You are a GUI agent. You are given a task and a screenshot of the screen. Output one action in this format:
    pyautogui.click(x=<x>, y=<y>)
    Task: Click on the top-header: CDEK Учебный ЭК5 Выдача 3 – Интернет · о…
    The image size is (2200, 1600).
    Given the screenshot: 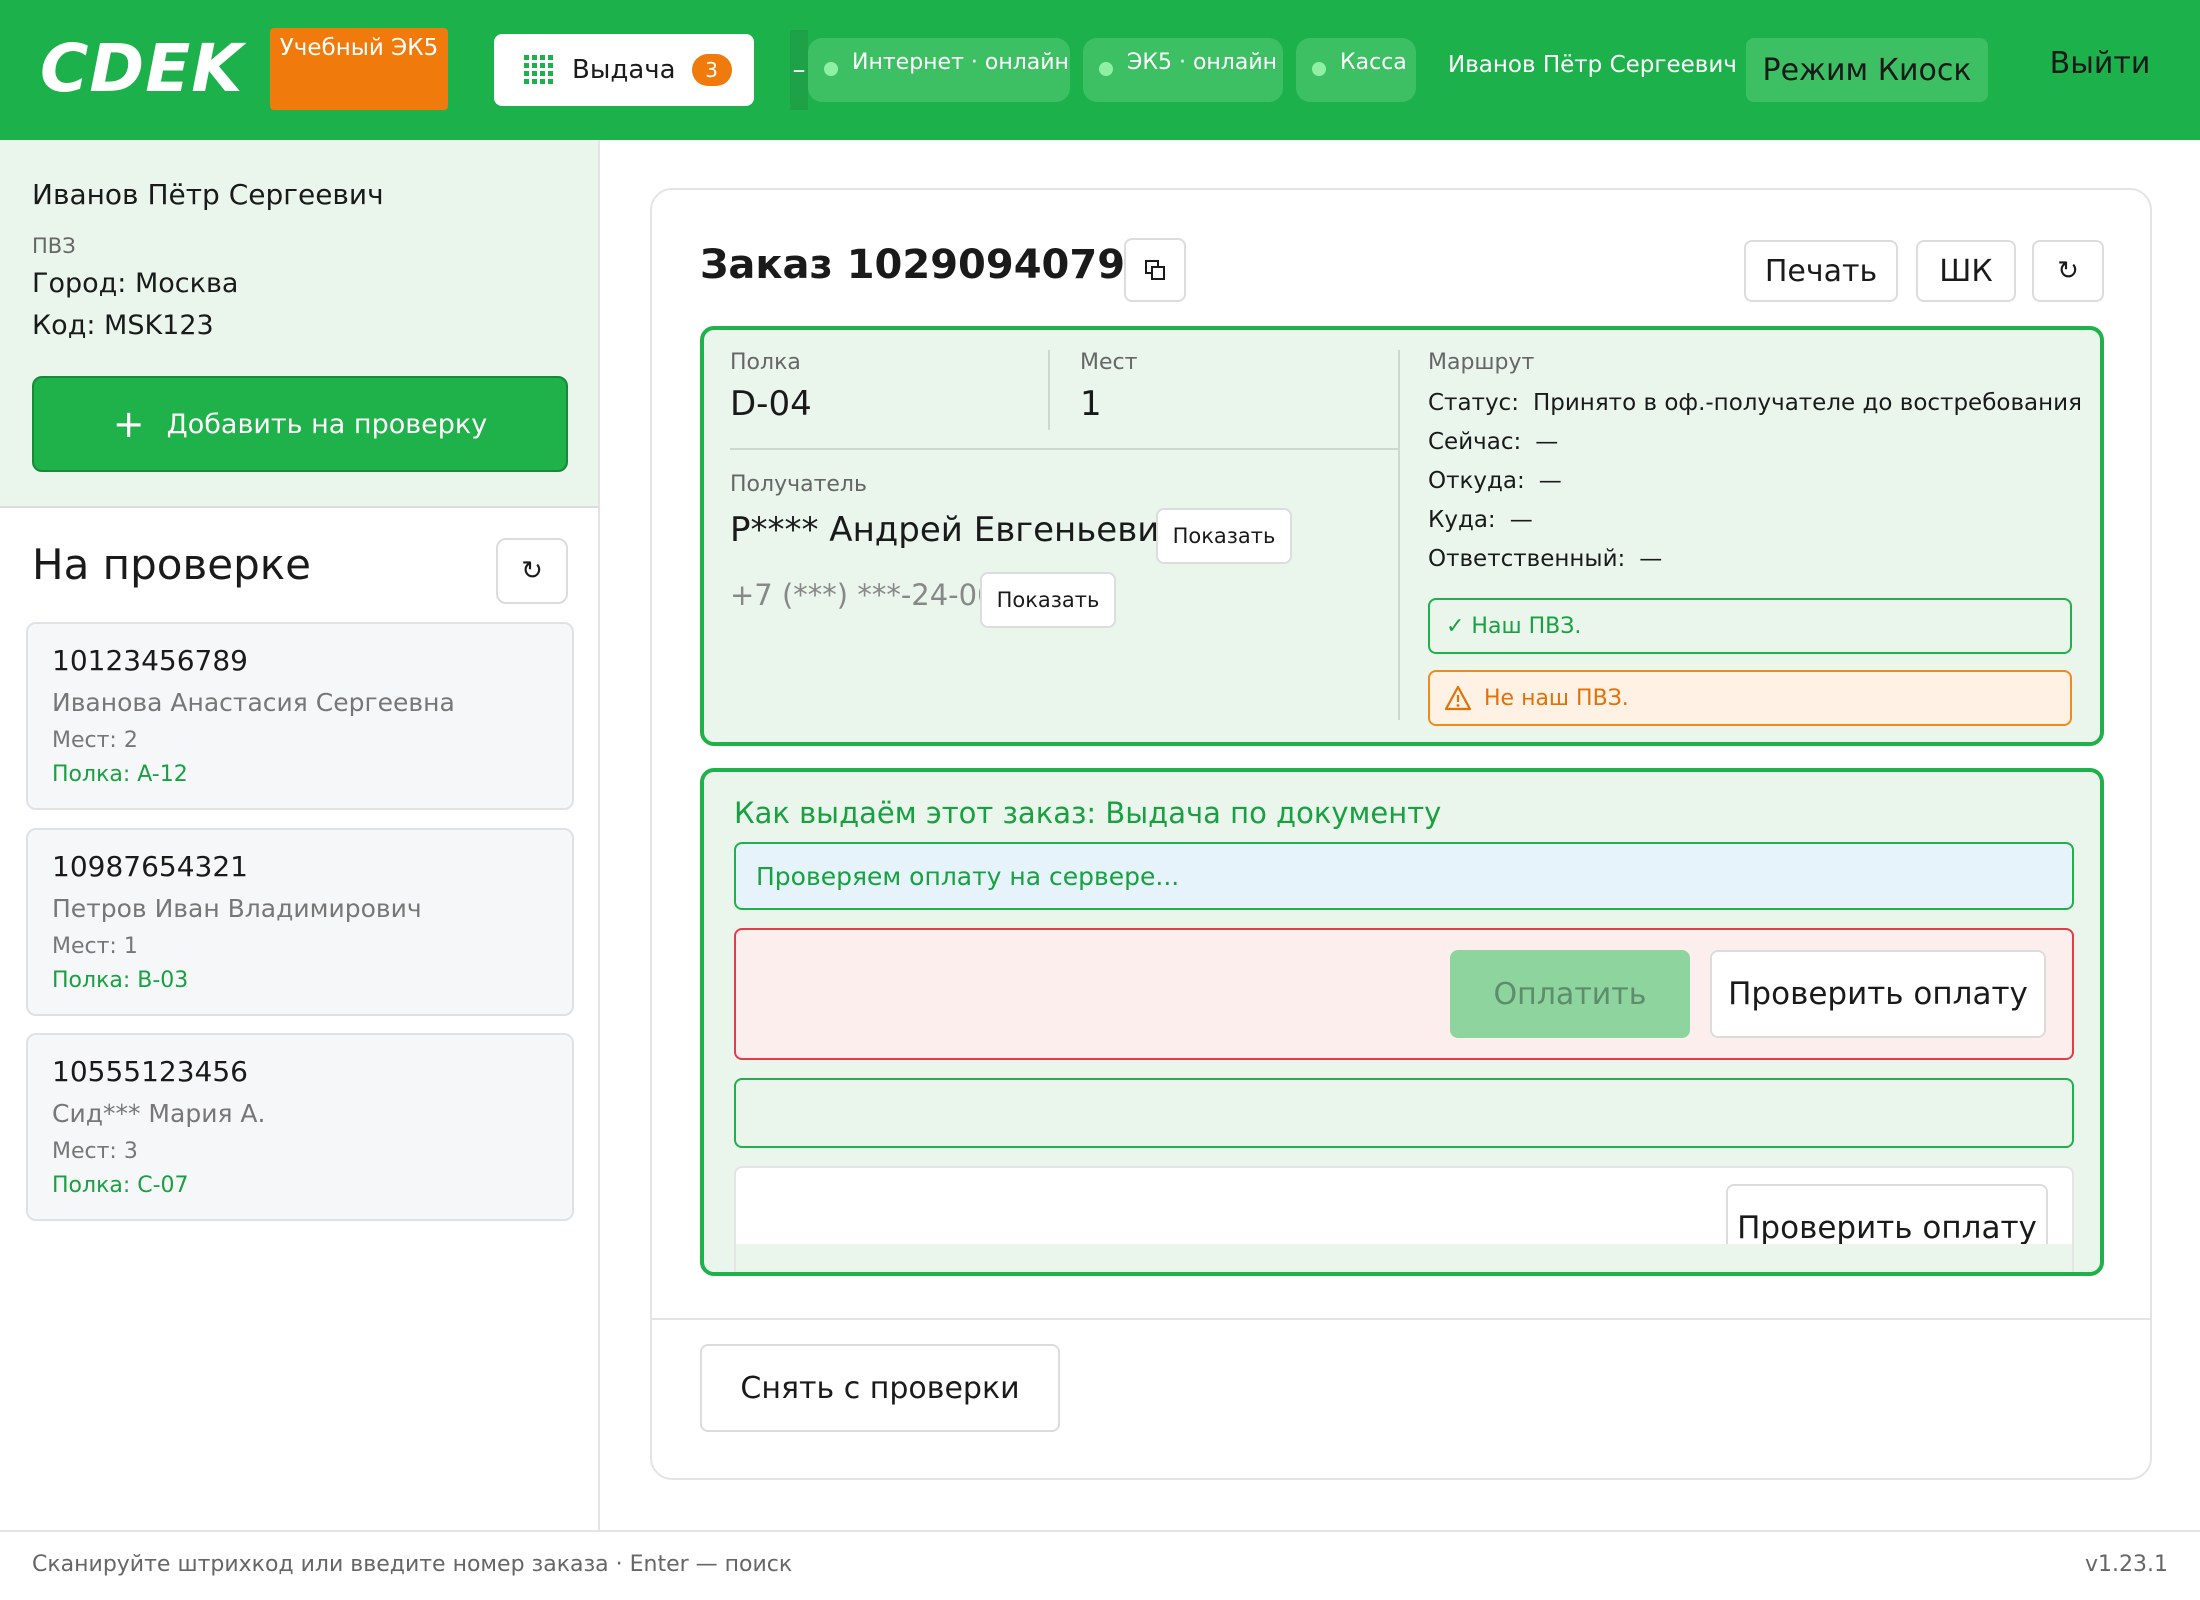 What is the action you would take?
    pyautogui.click(x=1100, y=70)
    